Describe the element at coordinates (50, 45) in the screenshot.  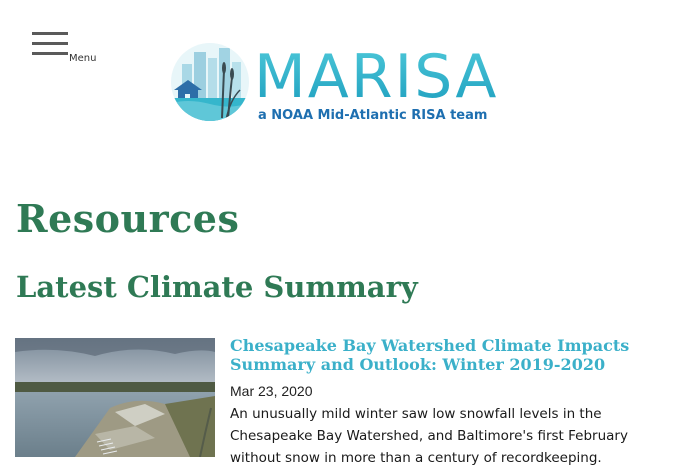
I see `hamburger-icon` at that location.